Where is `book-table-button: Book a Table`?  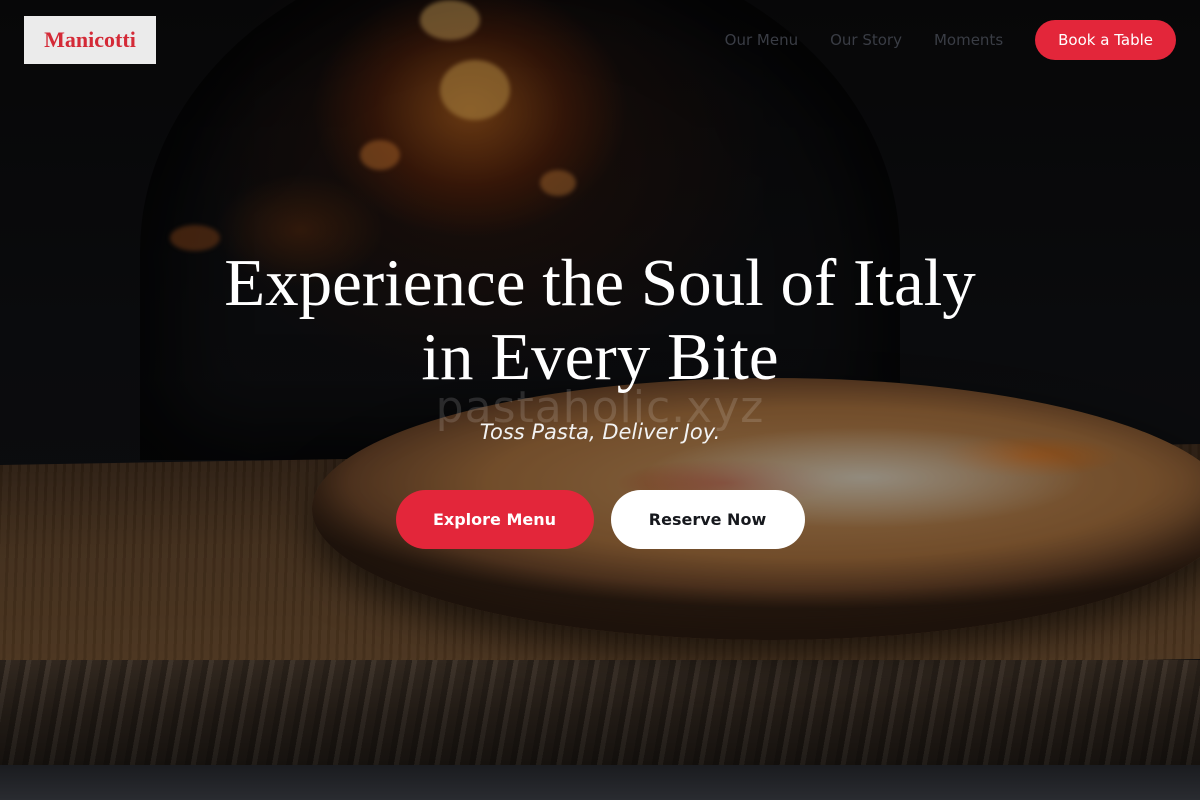
book-table-button: Book a Table is located at coordinates (1105, 40).